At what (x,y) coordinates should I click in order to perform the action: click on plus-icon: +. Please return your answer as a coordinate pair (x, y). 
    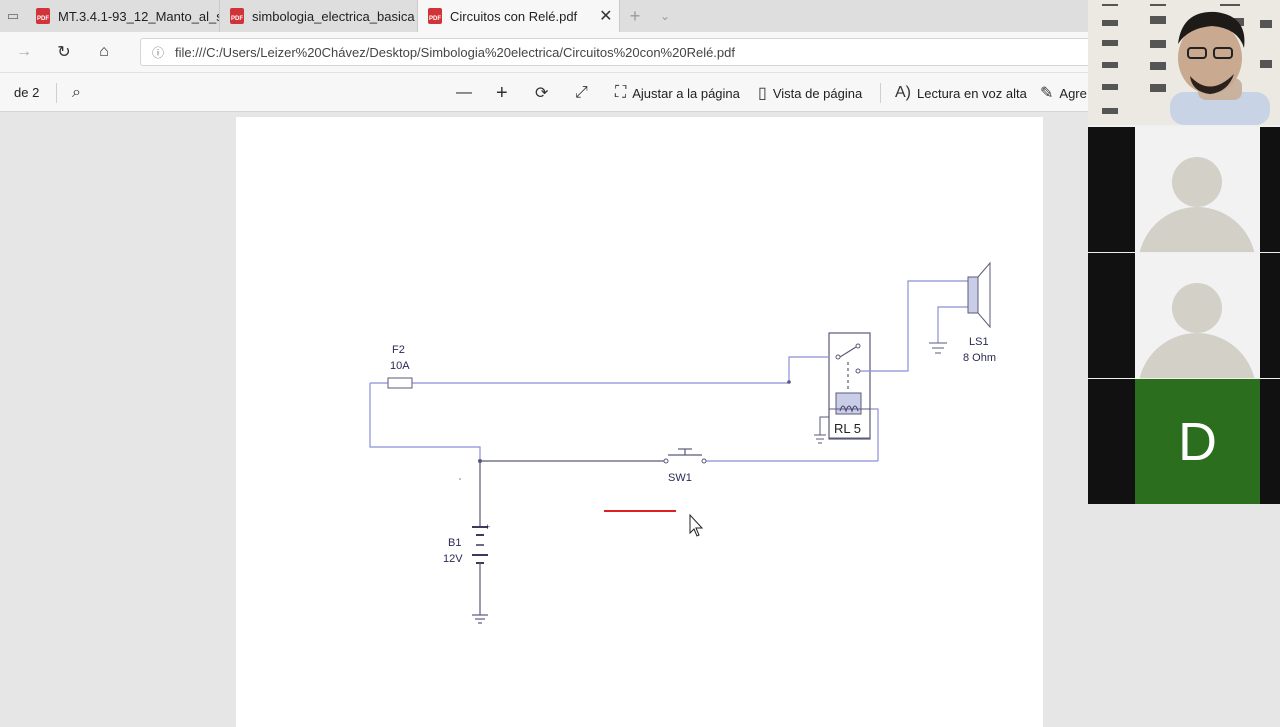
    Looking at the image, I should click on (502, 92).